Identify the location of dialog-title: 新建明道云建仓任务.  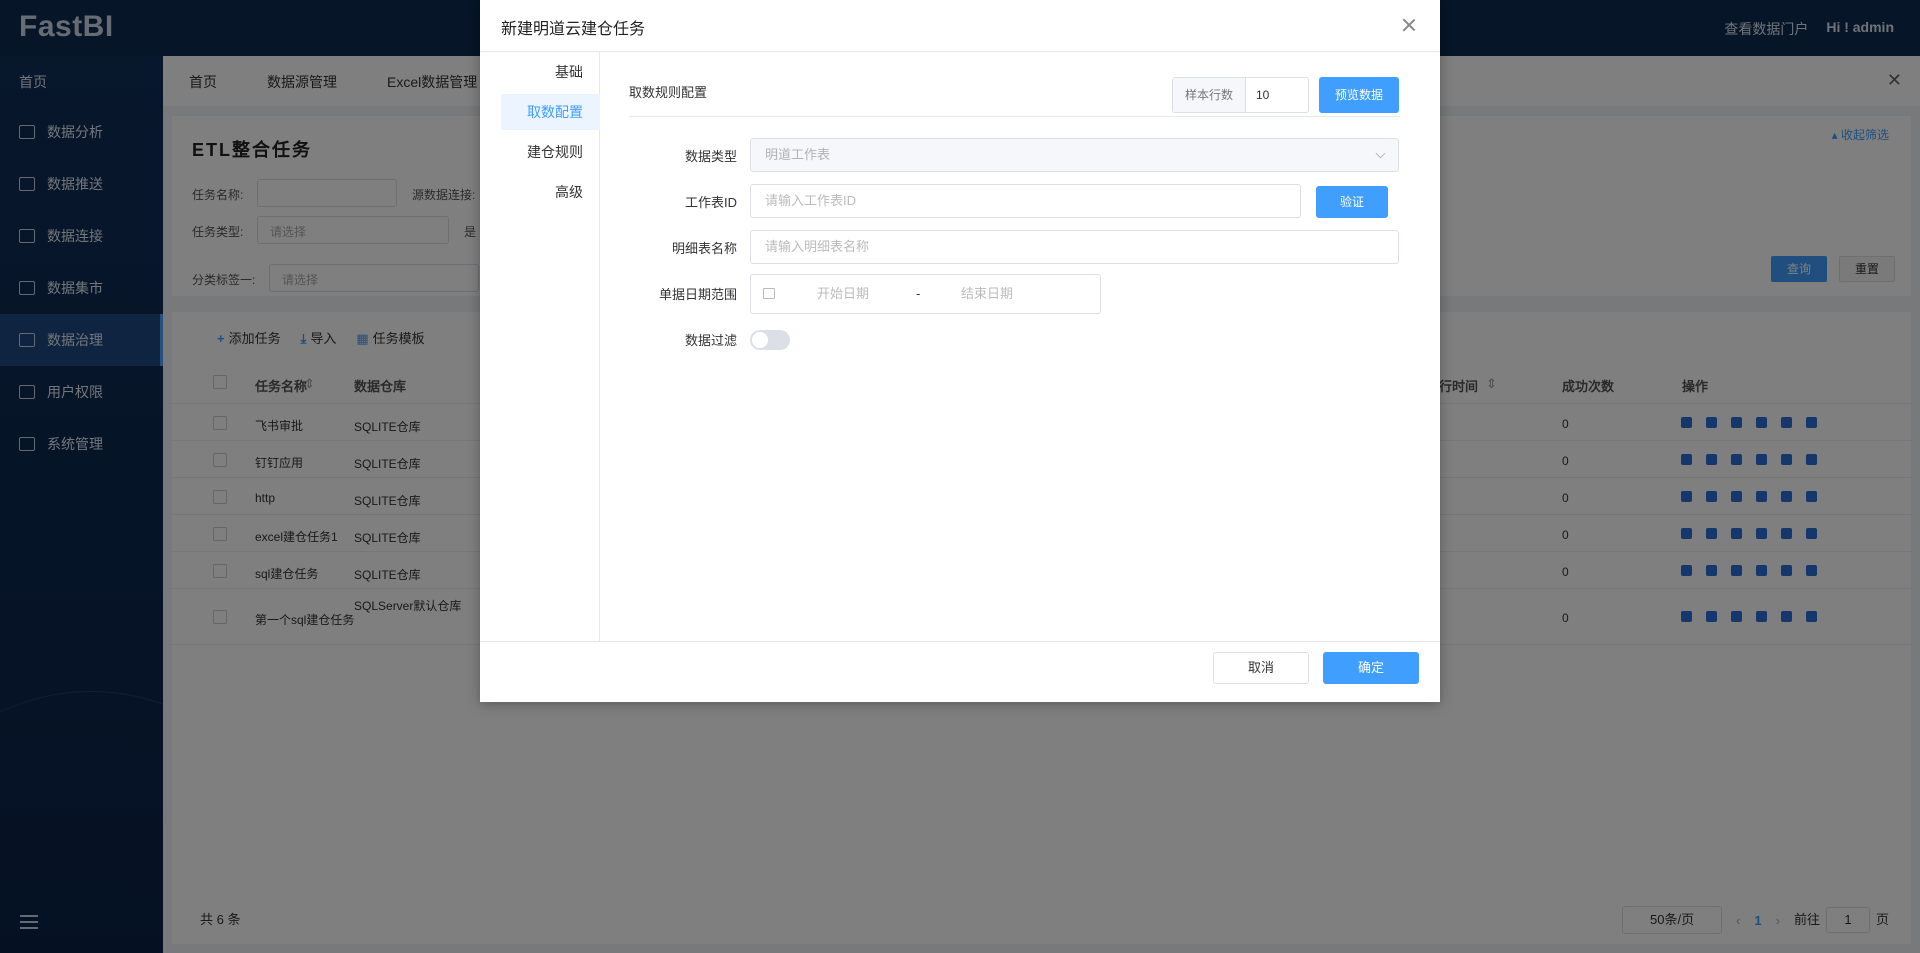
(573, 29).